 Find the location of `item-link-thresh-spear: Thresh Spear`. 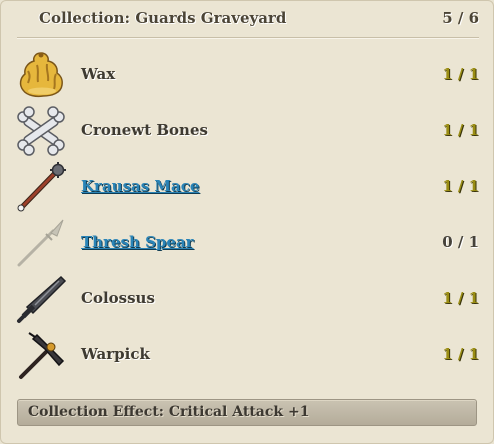

item-link-thresh-spear: Thresh Spear is located at coordinates (137, 242).